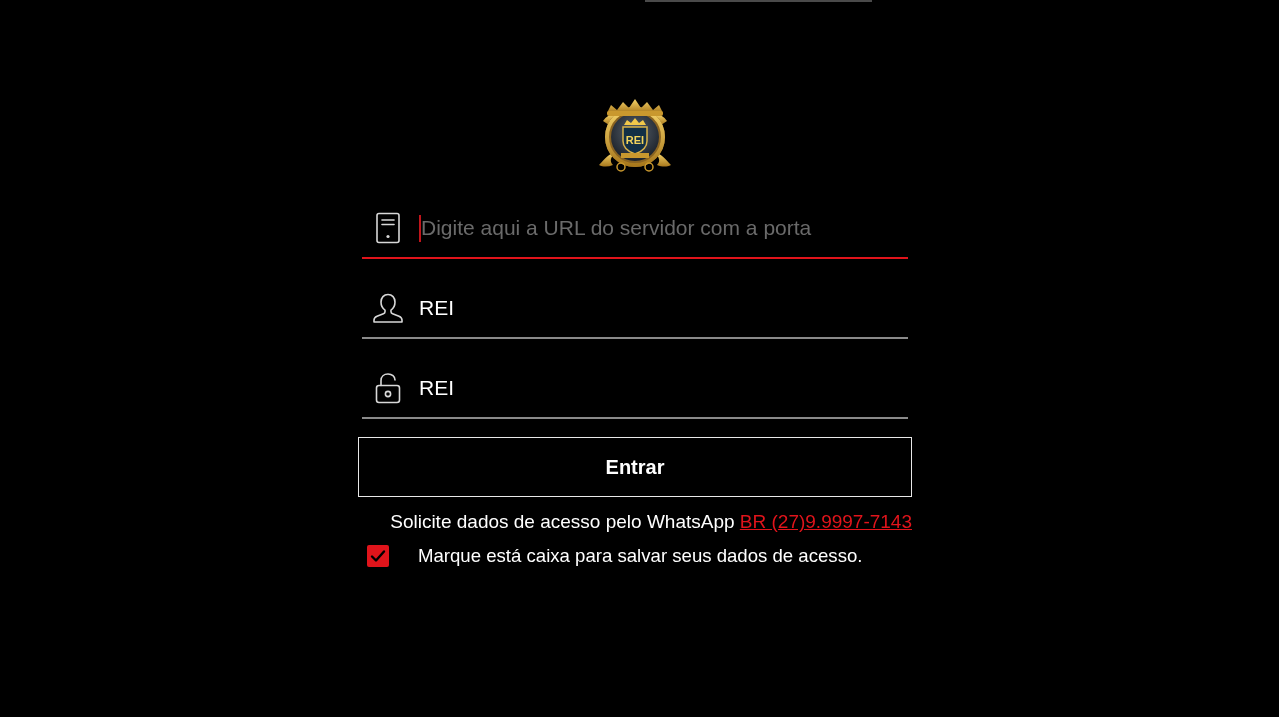  What do you see at coordinates (378, 556) in the screenshot?
I see `checkbox` at bounding box center [378, 556].